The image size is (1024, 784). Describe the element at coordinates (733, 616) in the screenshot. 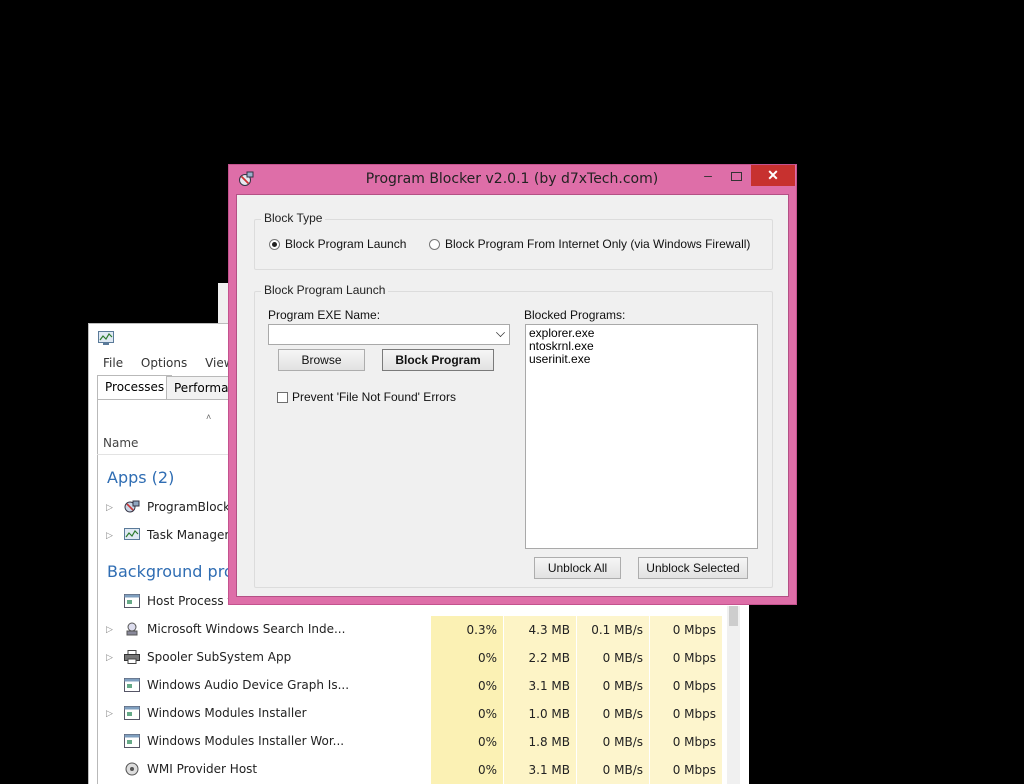

I see `scrollbar-thumb` at that location.